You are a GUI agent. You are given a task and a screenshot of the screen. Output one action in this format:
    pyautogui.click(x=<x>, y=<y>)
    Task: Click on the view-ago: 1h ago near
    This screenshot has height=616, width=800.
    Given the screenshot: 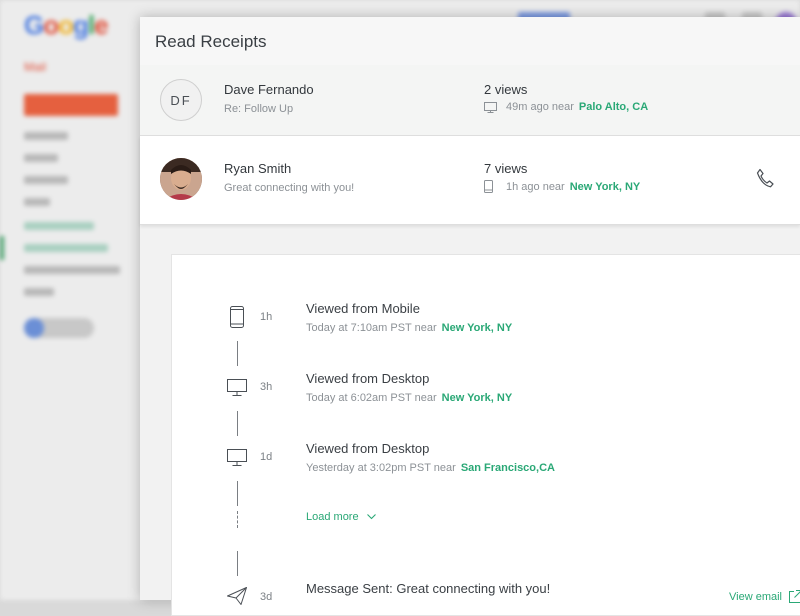 What is the action you would take?
    pyautogui.click(x=535, y=187)
    